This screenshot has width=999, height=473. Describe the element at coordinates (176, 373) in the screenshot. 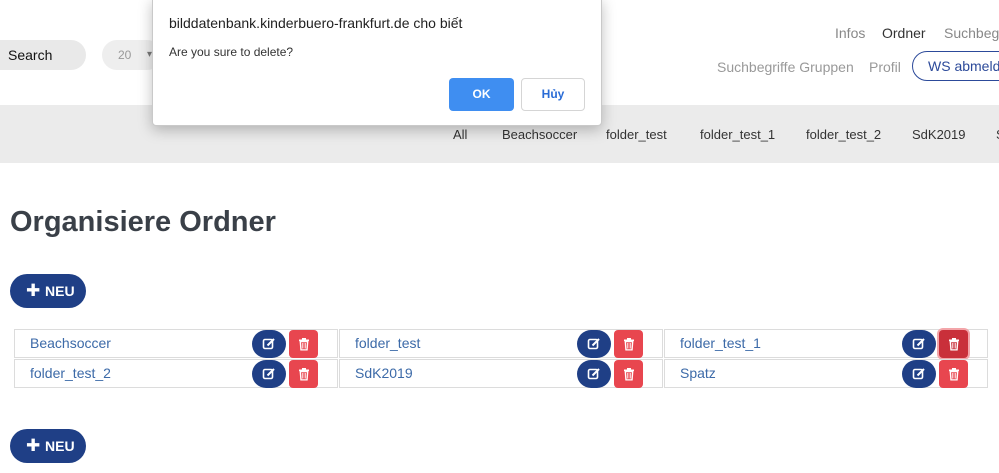

I see `folder-cell: folder_test_2` at that location.